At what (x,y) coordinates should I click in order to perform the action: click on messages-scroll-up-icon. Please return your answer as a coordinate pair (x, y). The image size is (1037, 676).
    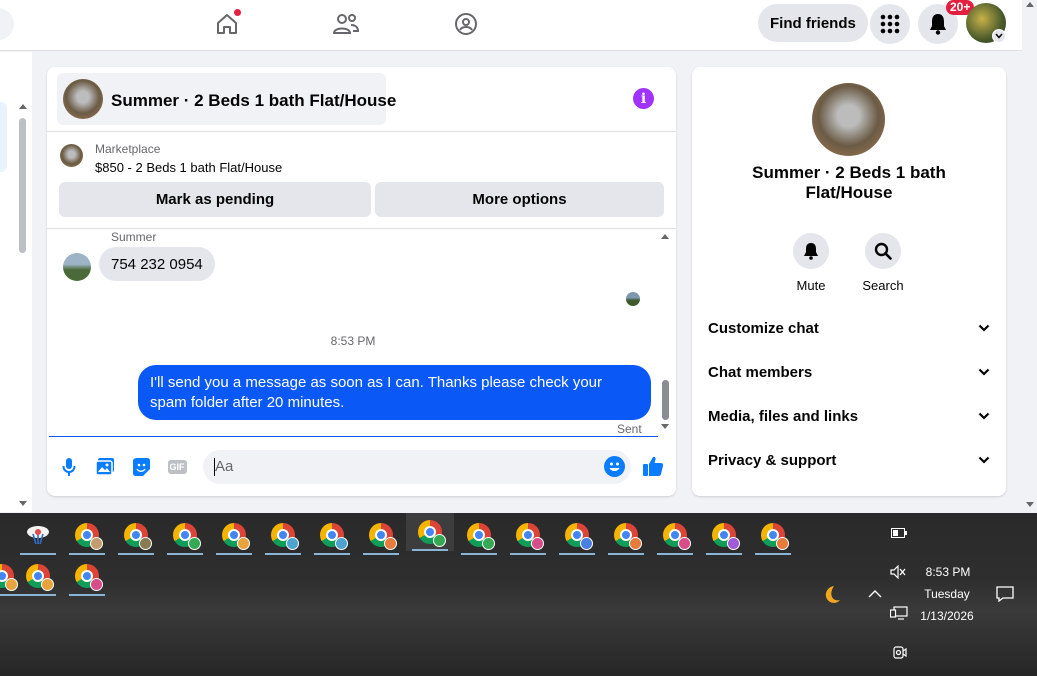
    Looking at the image, I should click on (665, 236).